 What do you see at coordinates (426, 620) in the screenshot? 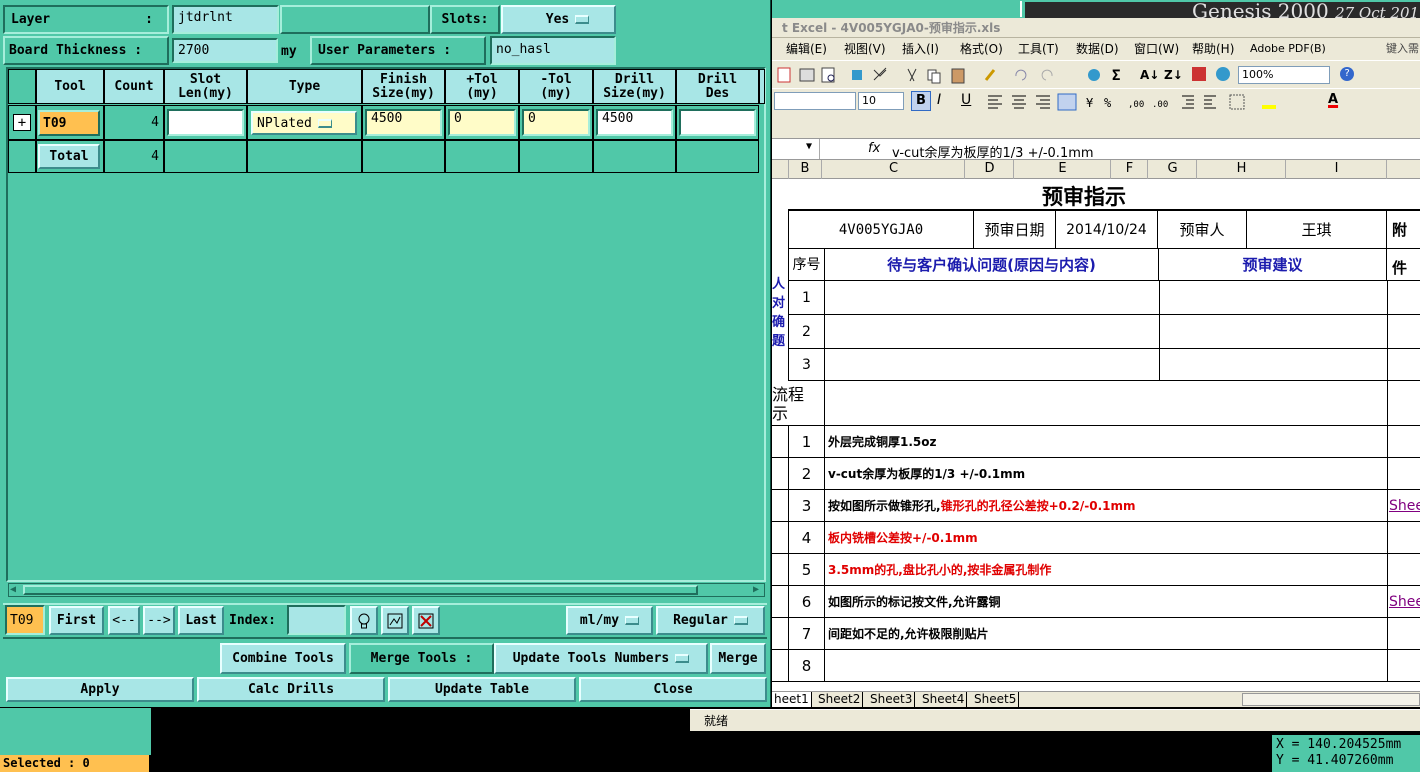
I see `delete-icon` at bounding box center [426, 620].